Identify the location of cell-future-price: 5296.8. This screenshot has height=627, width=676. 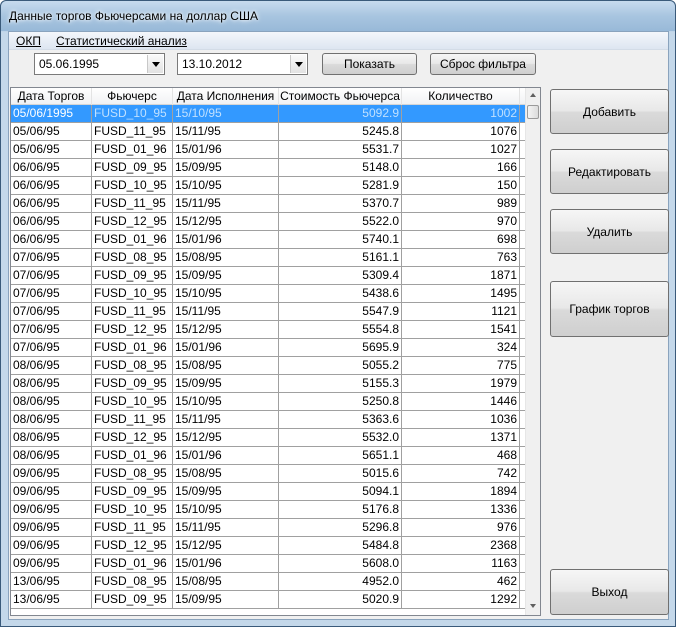
(340, 527).